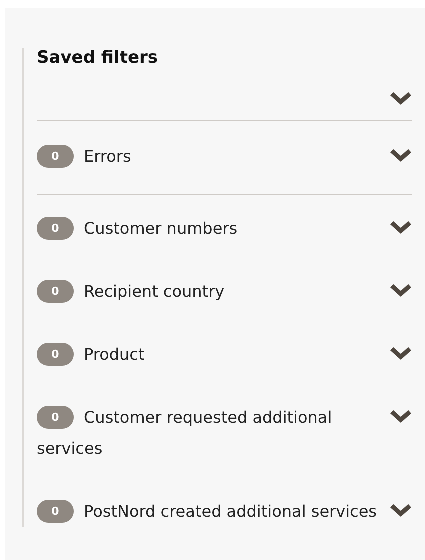 The height and width of the screenshot is (560, 425). What do you see at coordinates (211, 433) in the screenshot?
I see `filter-label: 0 Customer requested additional services` at bounding box center [211, 433].